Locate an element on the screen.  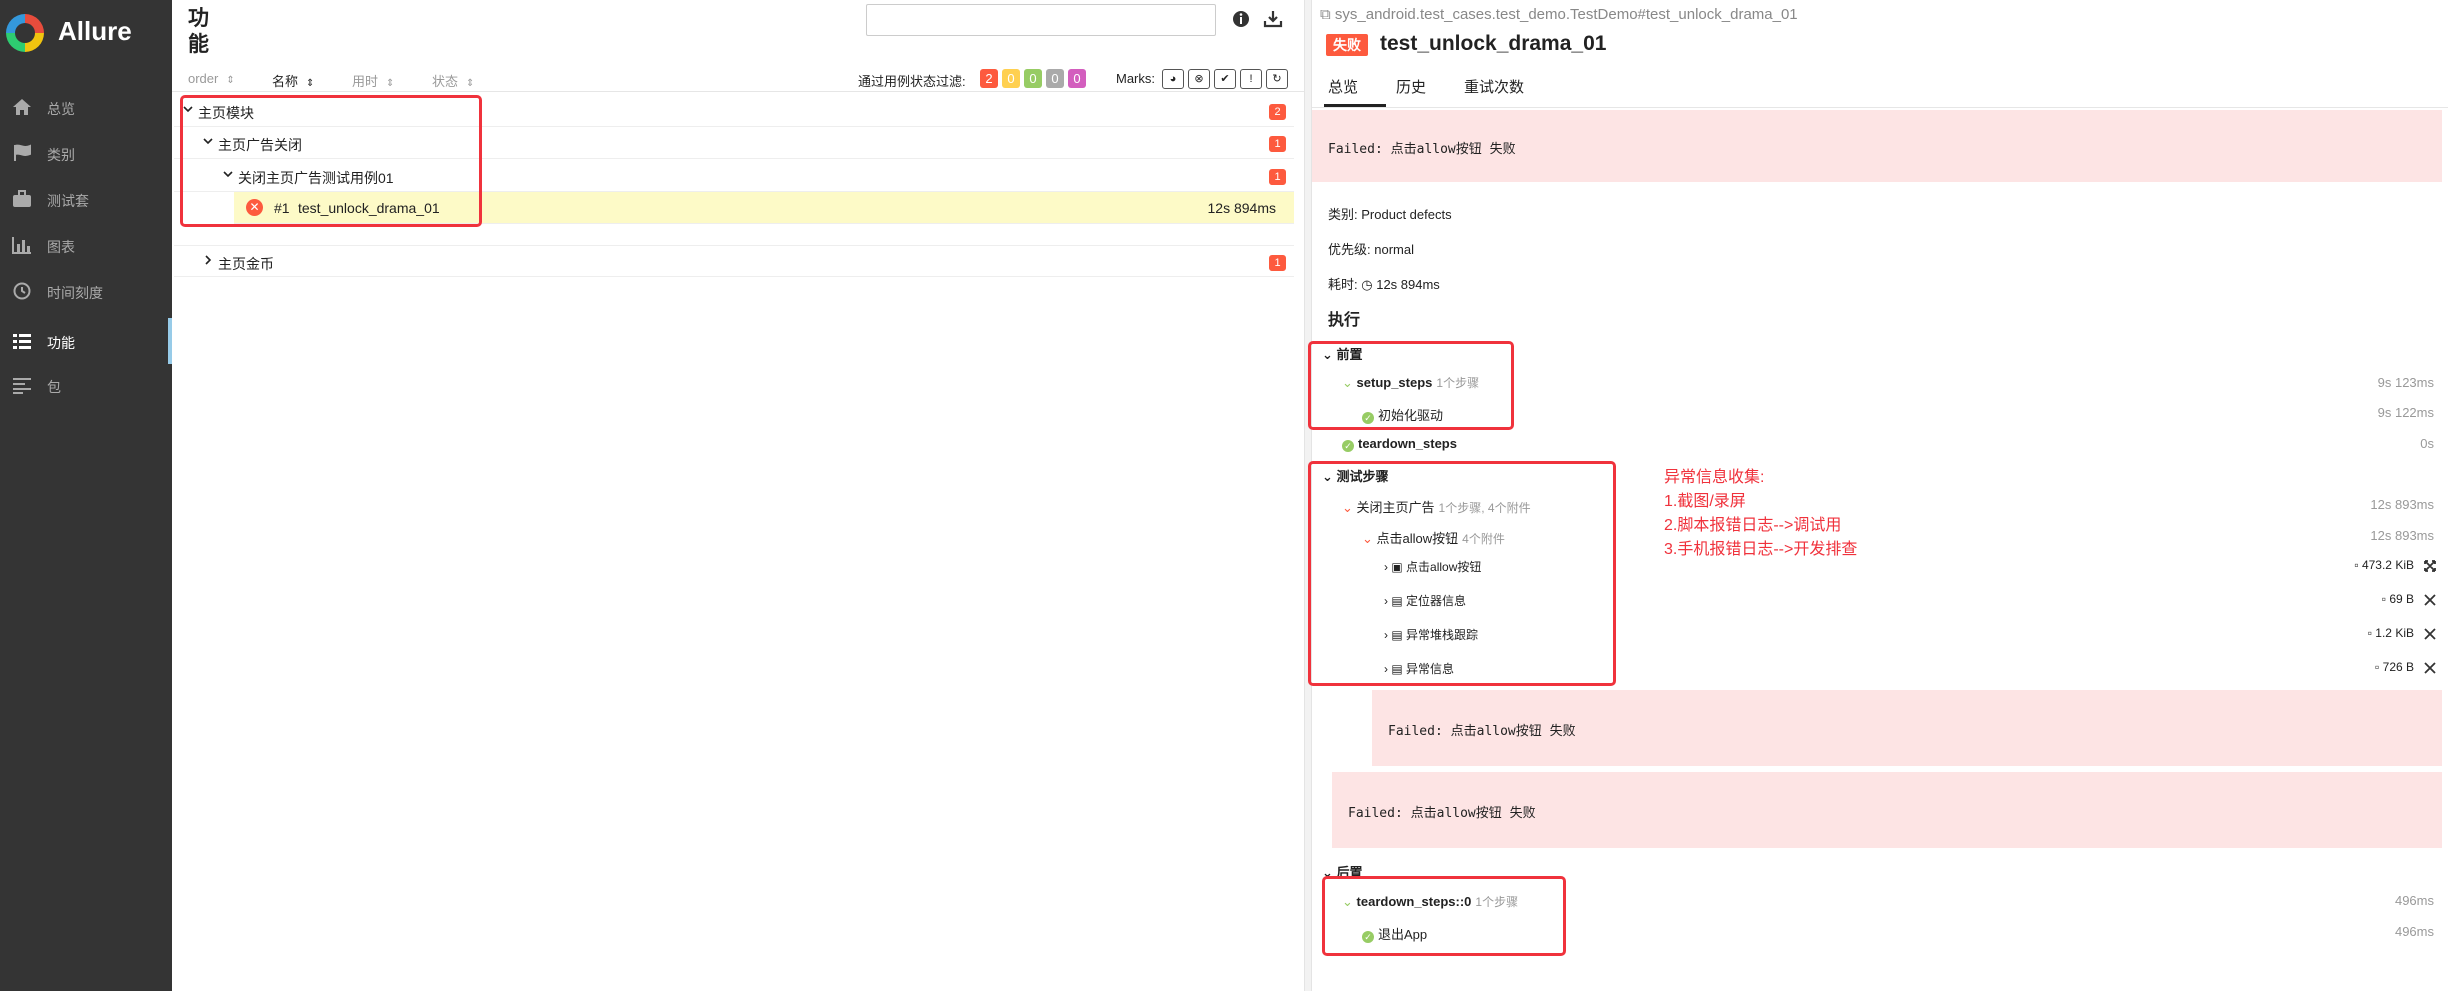
tab-retries: 重试次数 is located at coordinates (1494, 86).